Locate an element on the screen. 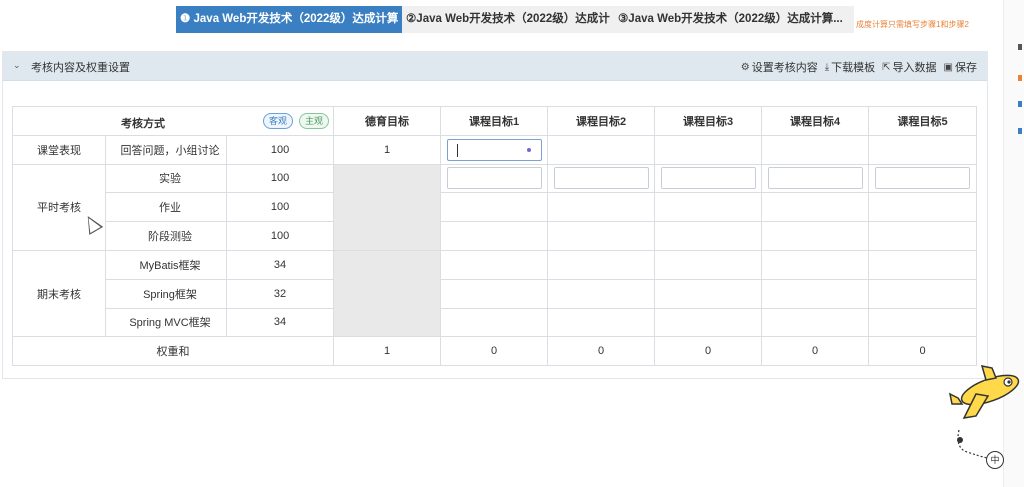 This screenshot has width=1024, height=487. text-caret is located at coordinates (457, 150).